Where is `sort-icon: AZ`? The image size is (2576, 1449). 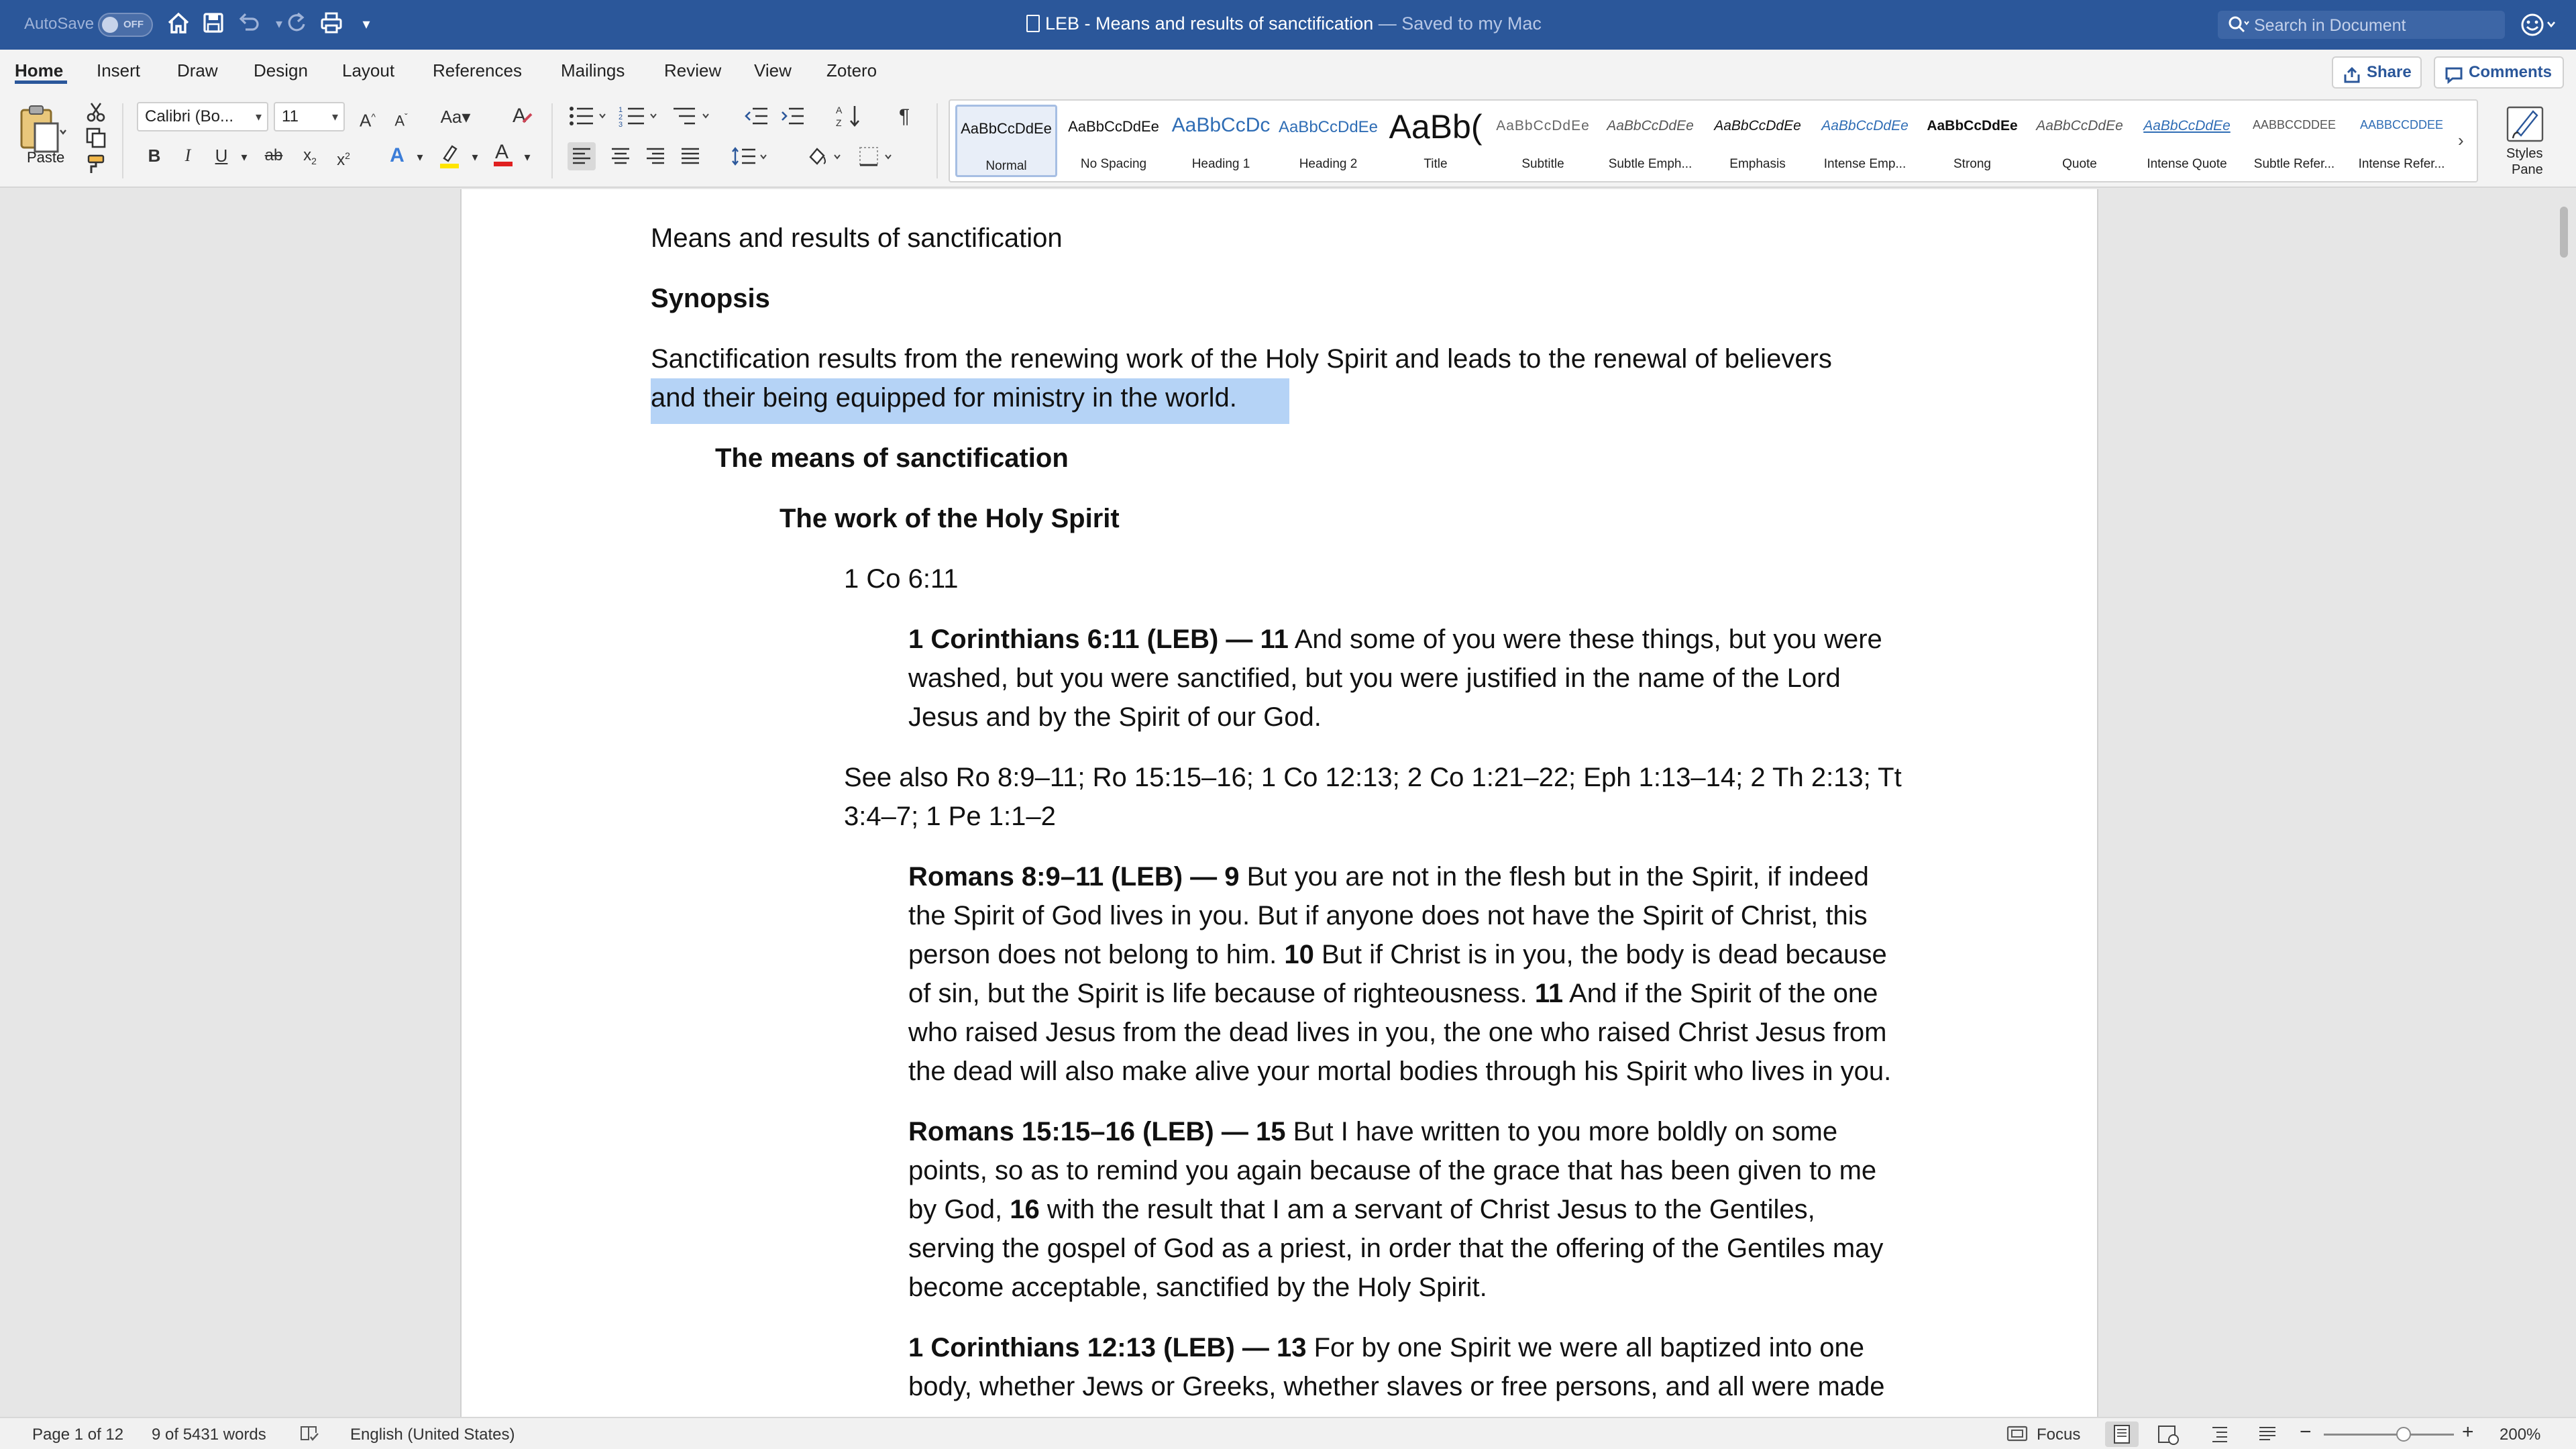
sort-icon: AZ is located at coordinates (849, 117).